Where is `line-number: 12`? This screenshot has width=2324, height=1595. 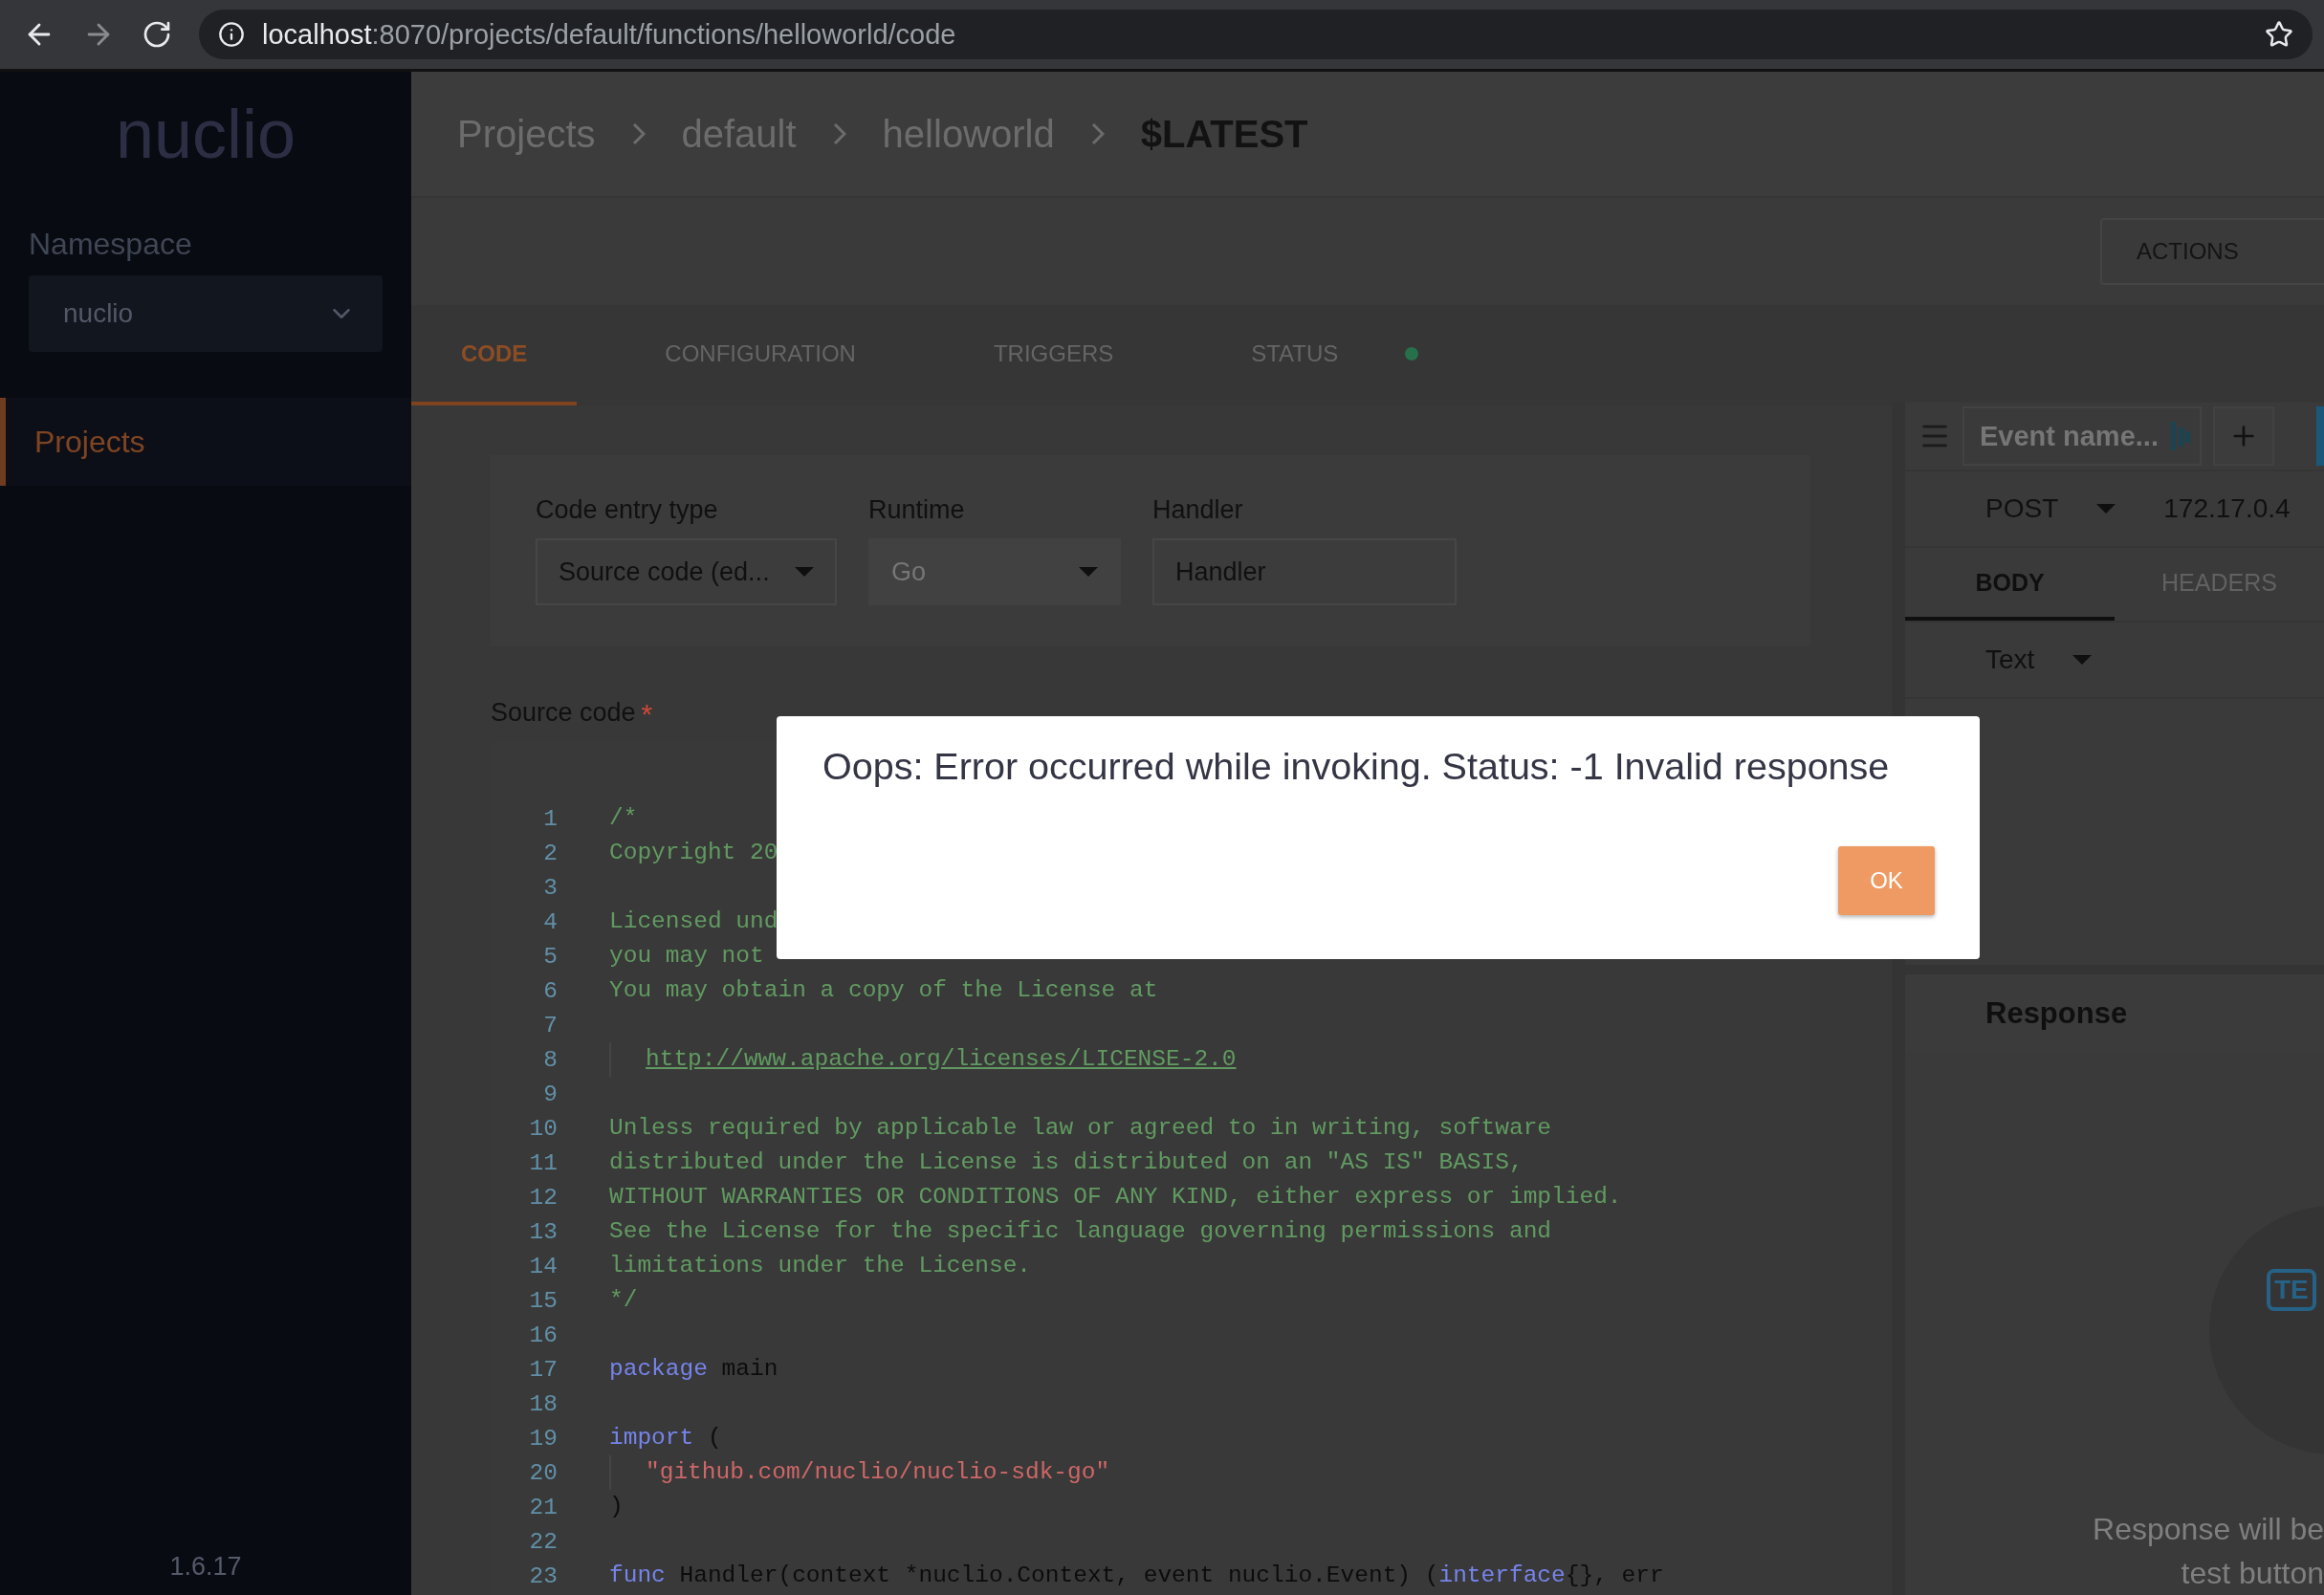 line-number: 12 is located at coordinates (543, 1197).